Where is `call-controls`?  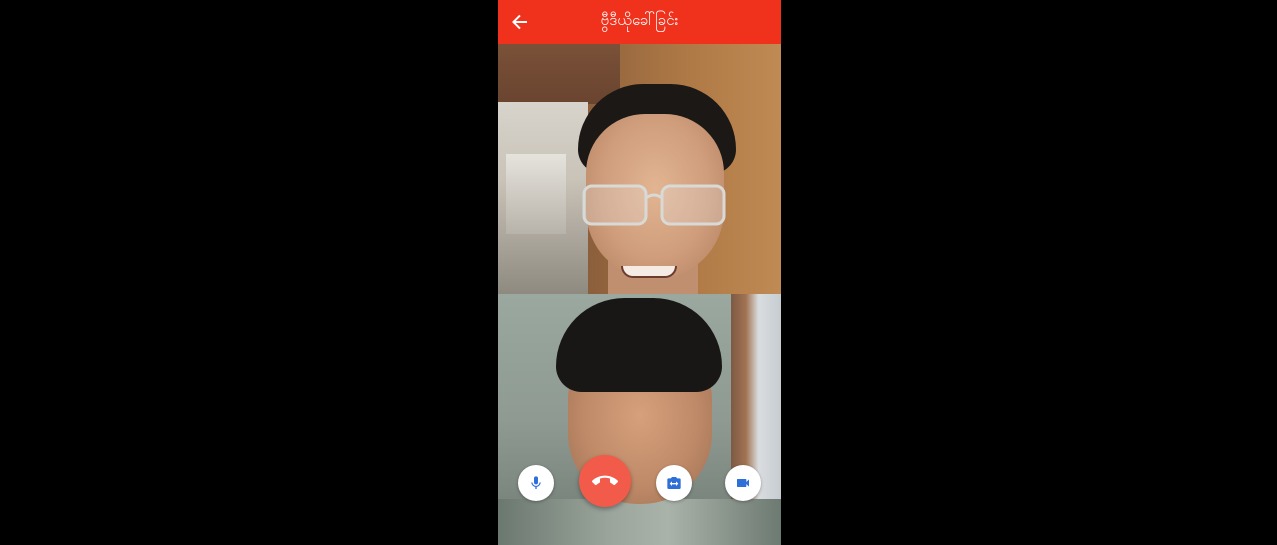
call-controls is located at coordinates (639, 481).